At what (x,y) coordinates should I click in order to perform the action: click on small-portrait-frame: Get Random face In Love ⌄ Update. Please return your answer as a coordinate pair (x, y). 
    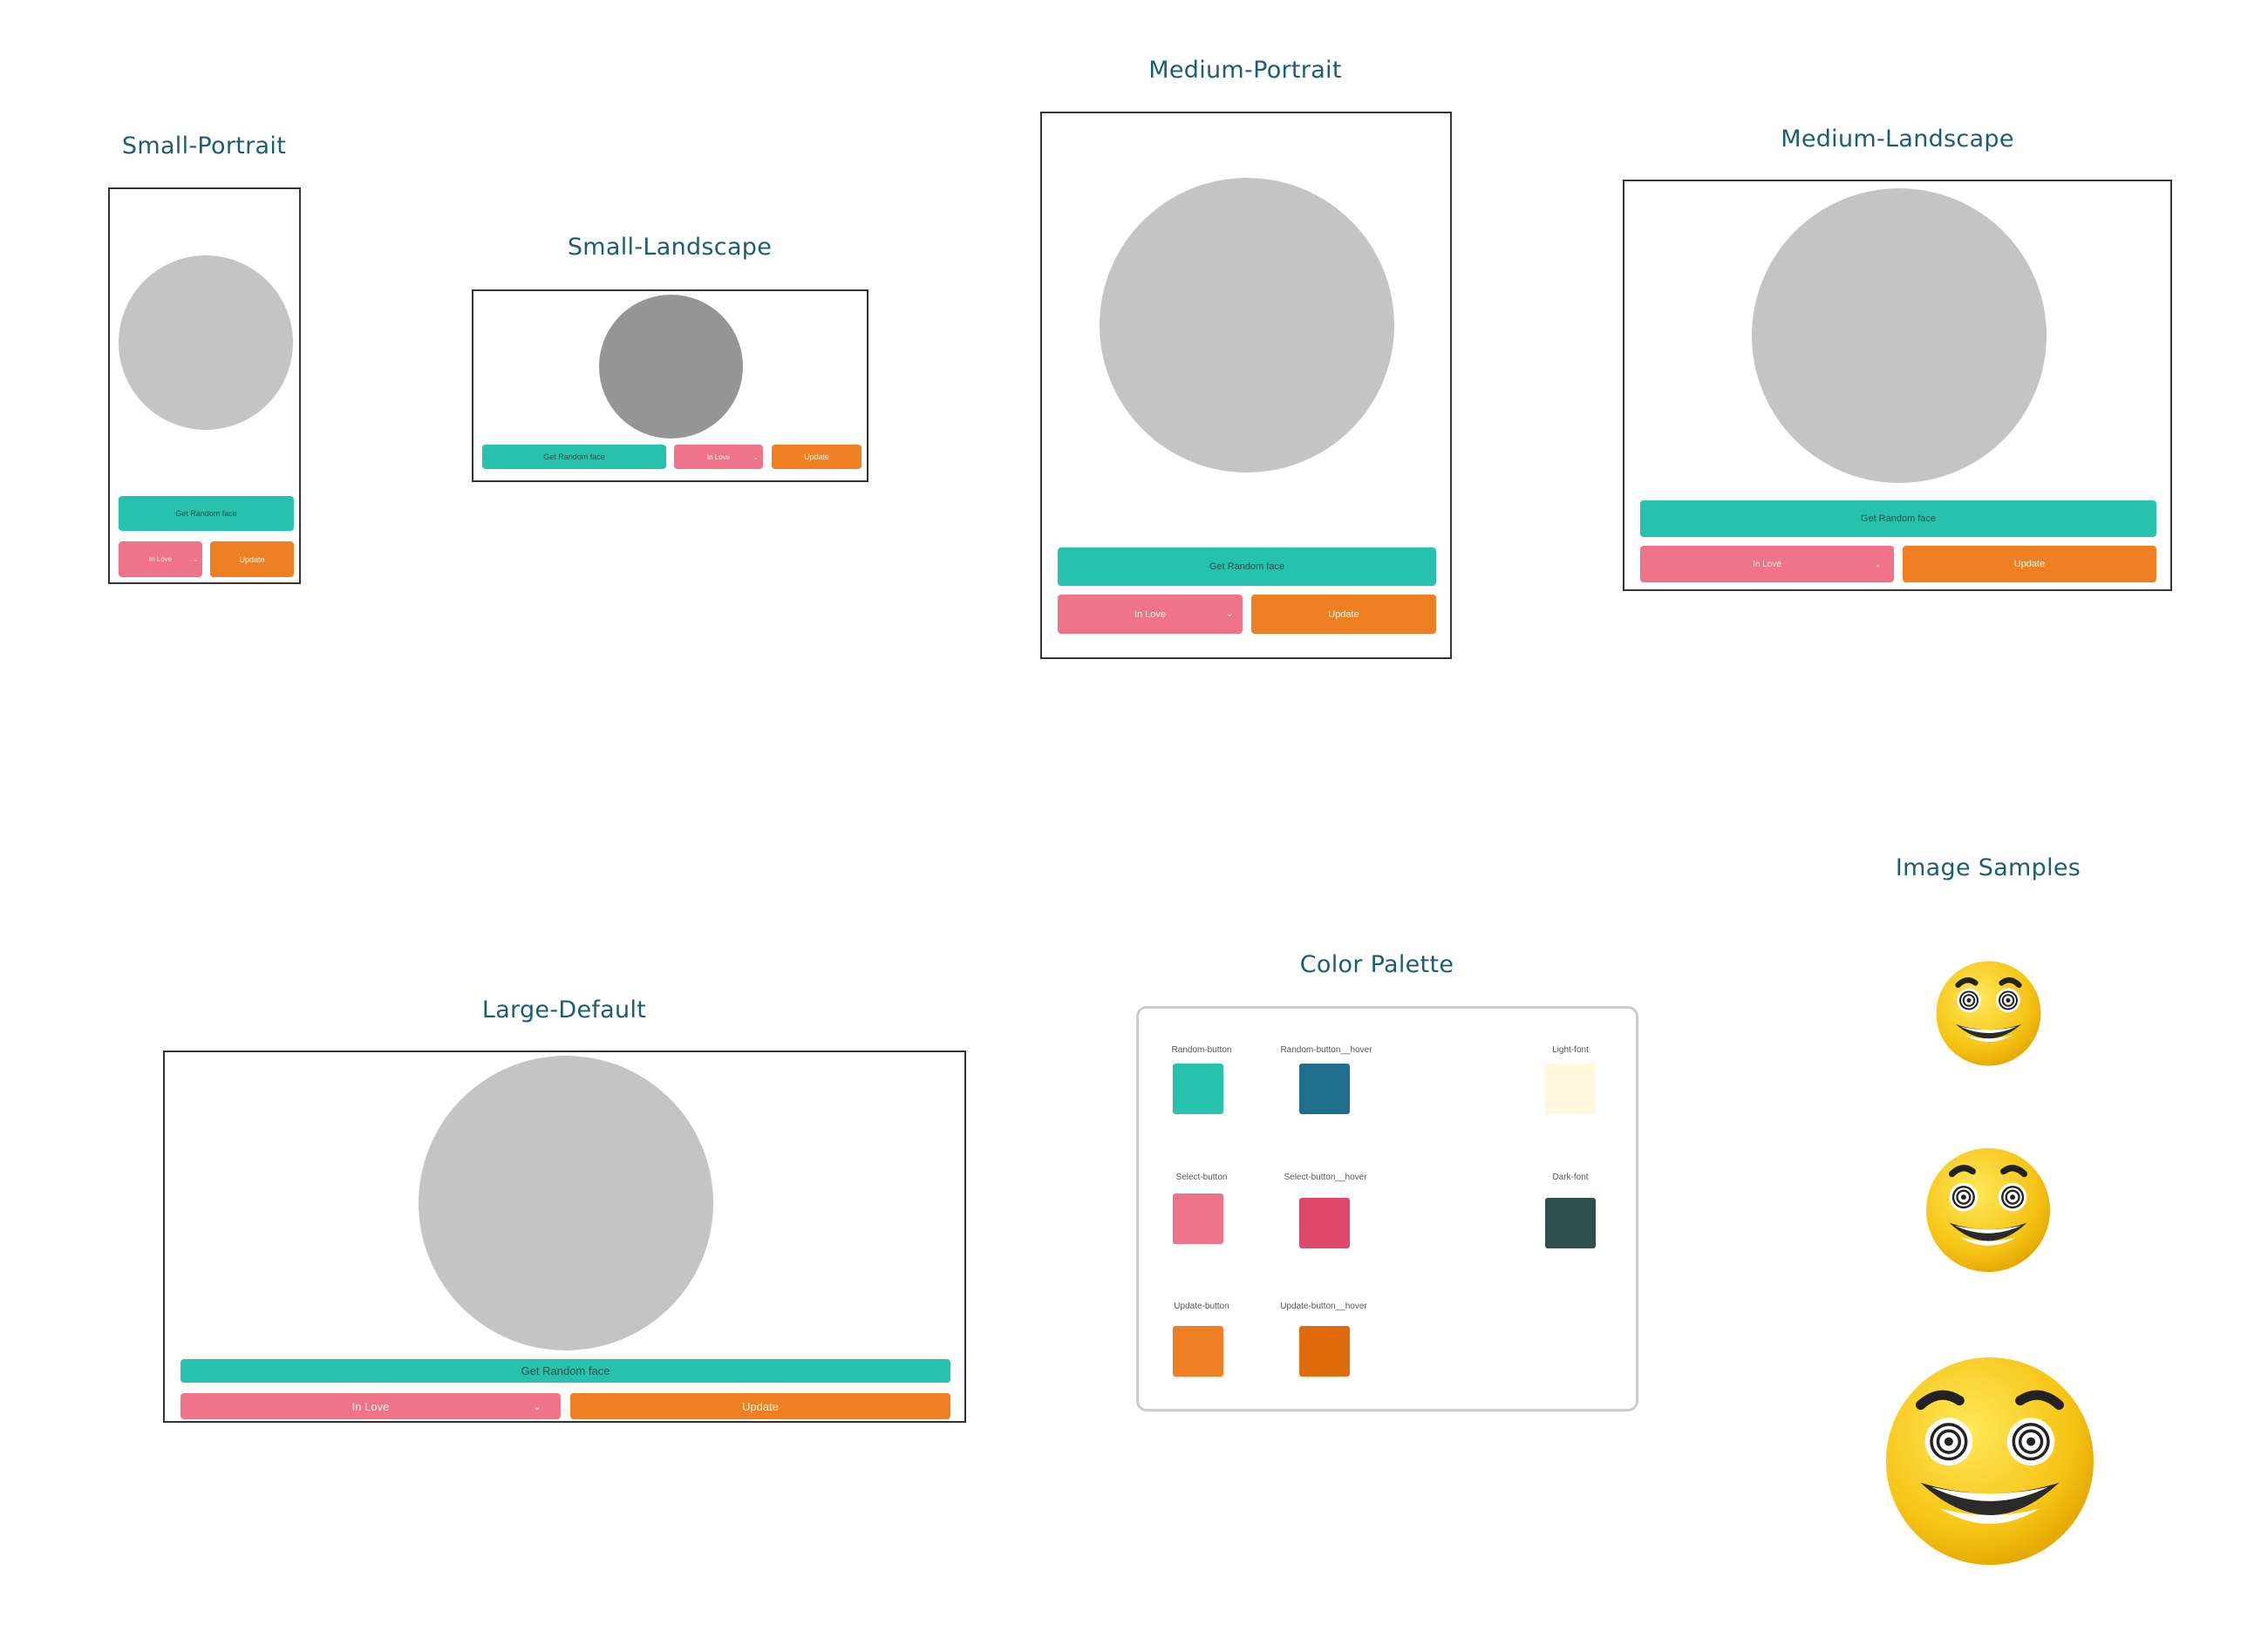
    Looking at the image, I should click on (204, 385).